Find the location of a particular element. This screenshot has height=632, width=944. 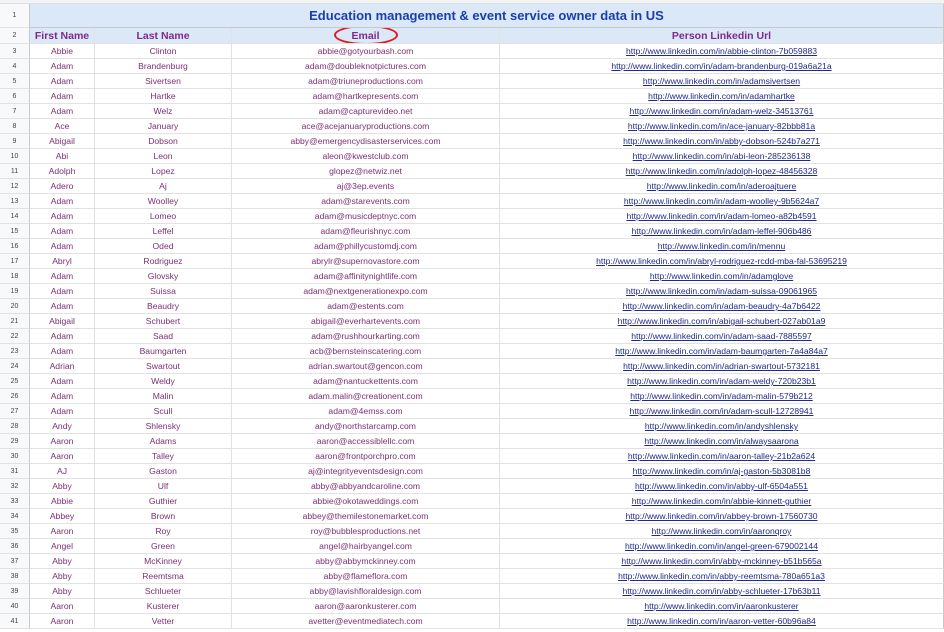

cell-last-name: Adams is located at coordinates (163, 441).